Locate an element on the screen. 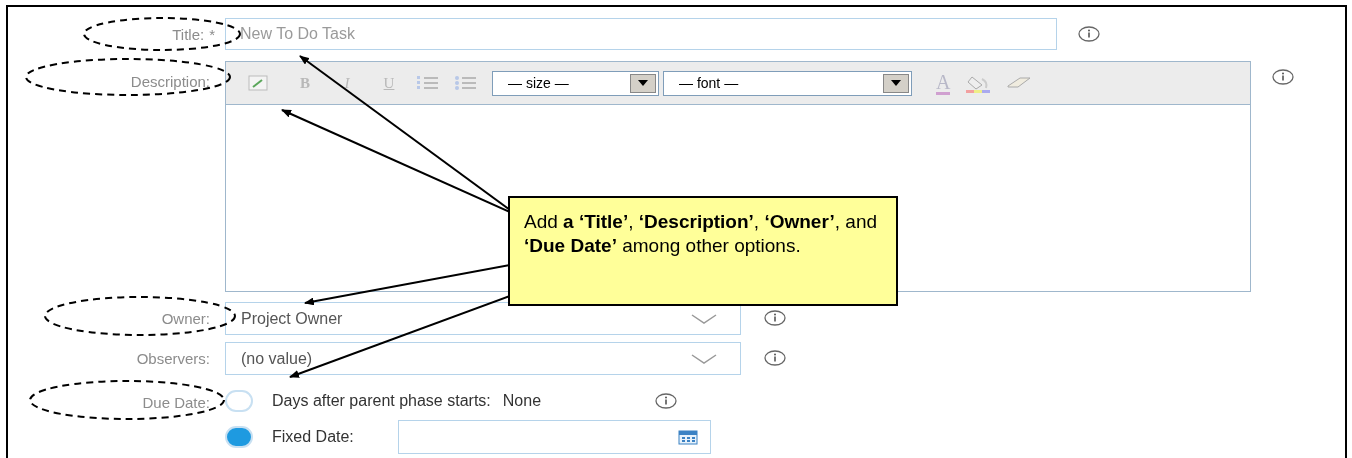  field-label: Owner: is located at coordinates (185, 319).